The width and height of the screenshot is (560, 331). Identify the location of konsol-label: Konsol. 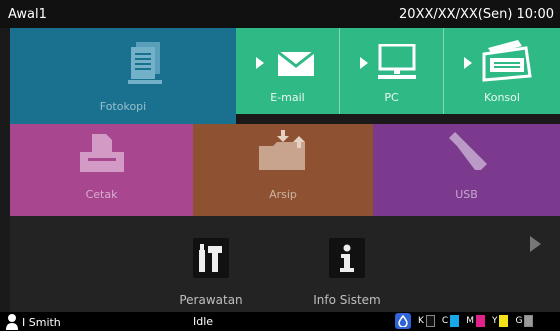
(502, 97).